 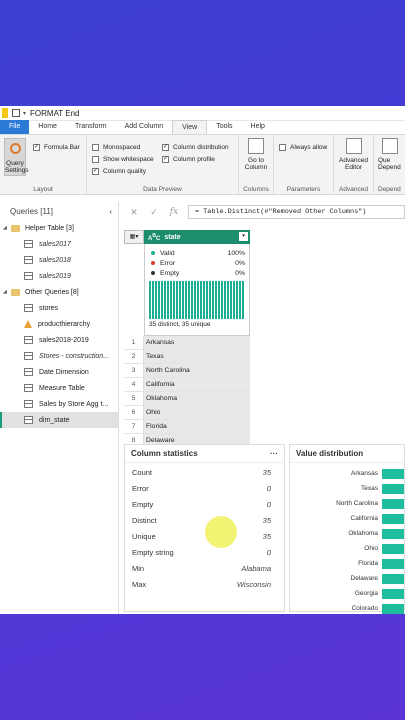 I want to click on quality-error: Error 0%, so click(x=197, y=263).